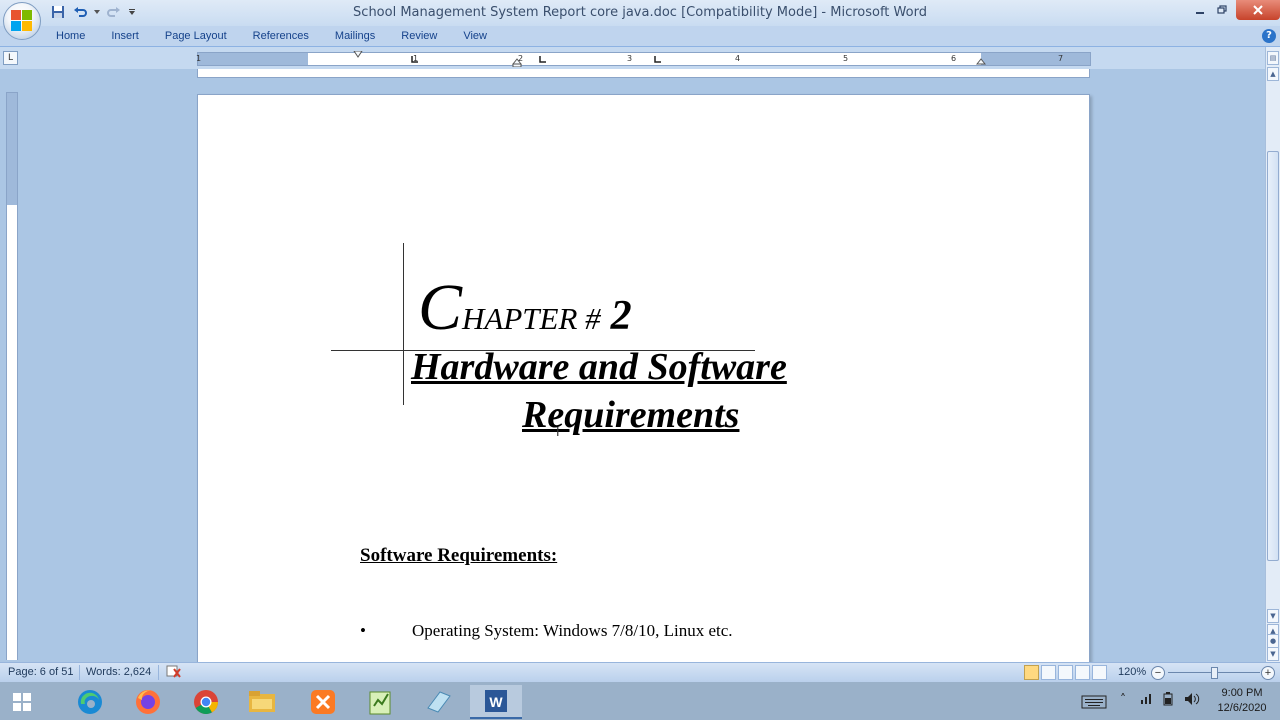  Describe the element at coordinates (1061, 58) in the screenshot. I see `ruler-number: 7` at that location.